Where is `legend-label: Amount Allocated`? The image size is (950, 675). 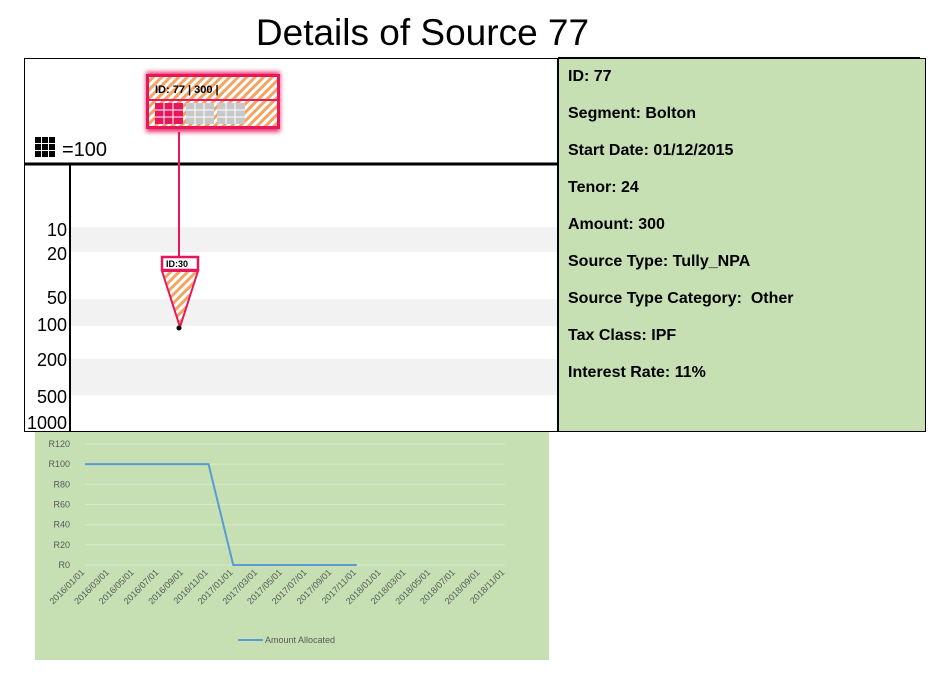
legend-label: Amount Allocated is located at coordinates (300, 640).